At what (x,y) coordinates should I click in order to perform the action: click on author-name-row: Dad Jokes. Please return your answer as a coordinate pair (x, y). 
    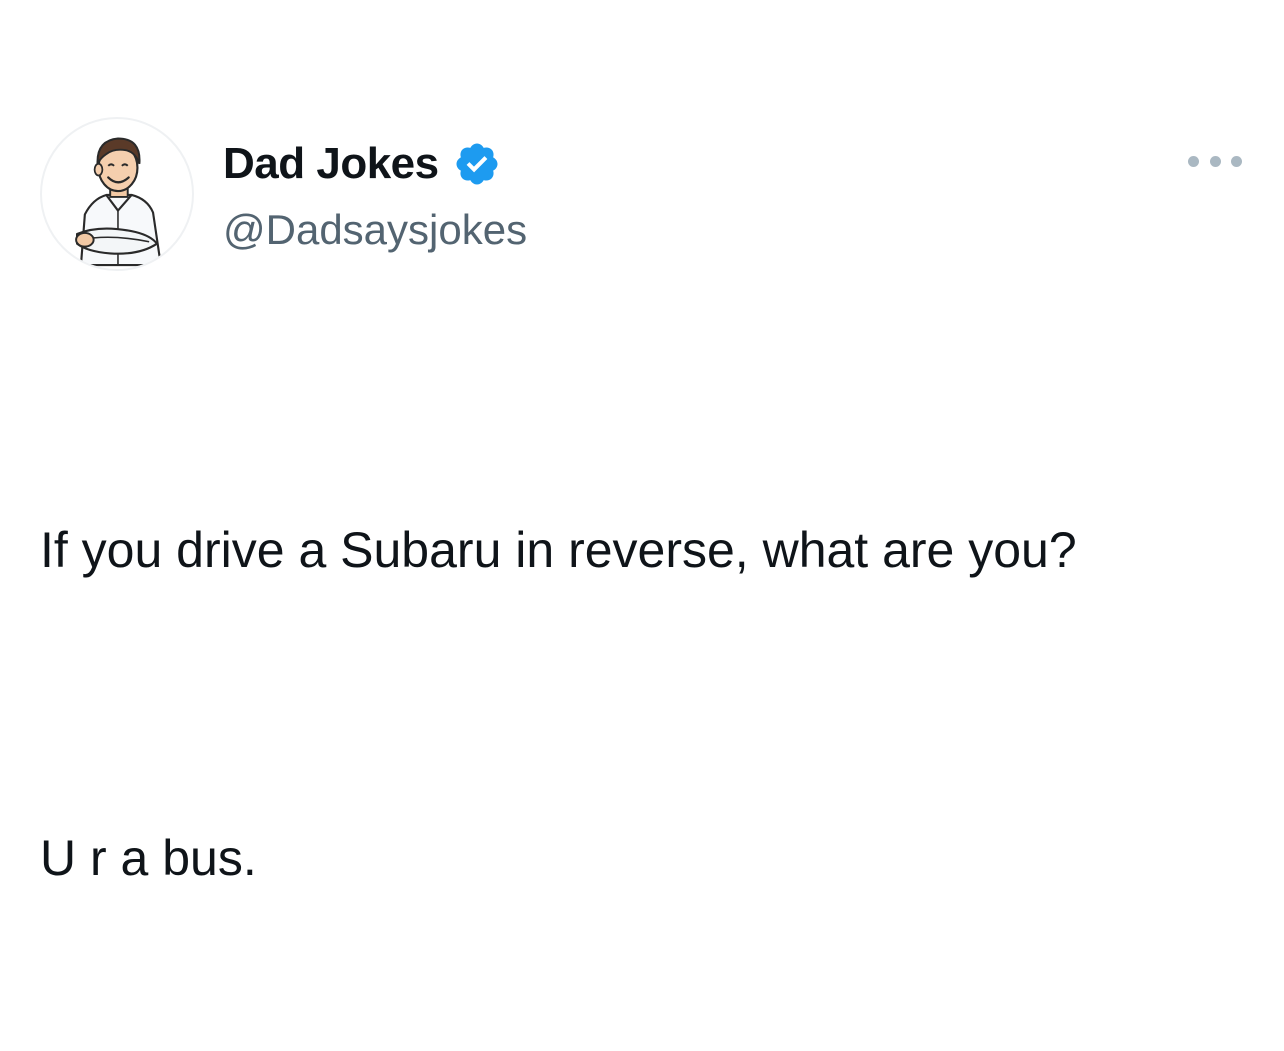
    Looking at the image, I should click on (362, 164).